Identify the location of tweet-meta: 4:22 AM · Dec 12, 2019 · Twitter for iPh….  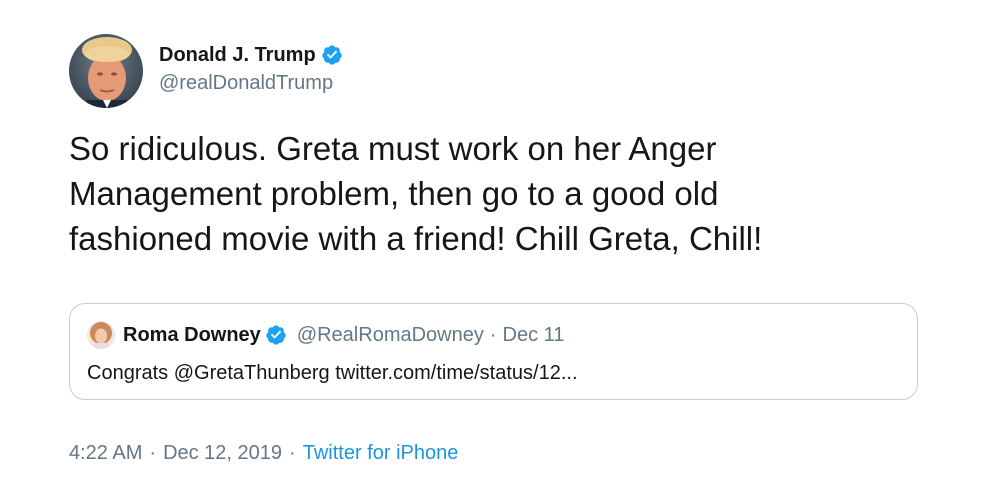
(263, 453).